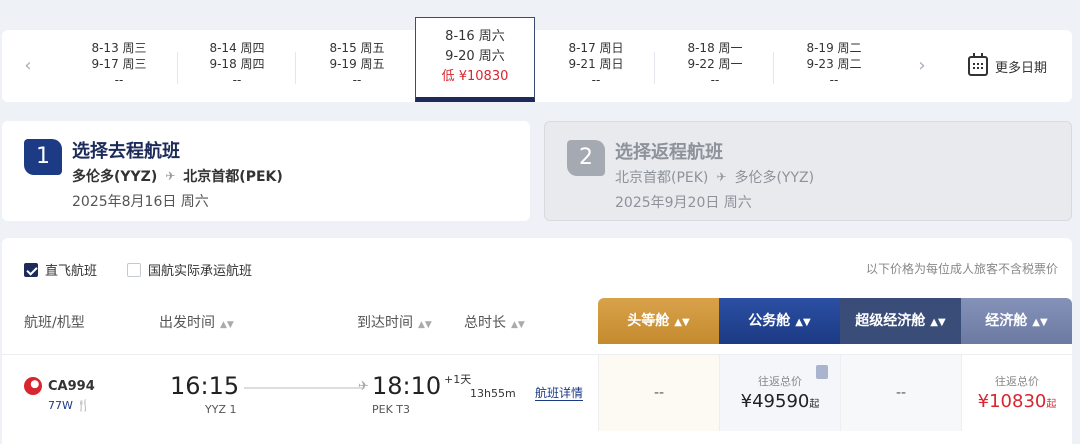 This screenshot has height=444, width=1080. Describe the element at coordinates (494, 322) in the screenshot. I see `col-duration-sort: 总时长 ▲▼` at that location.